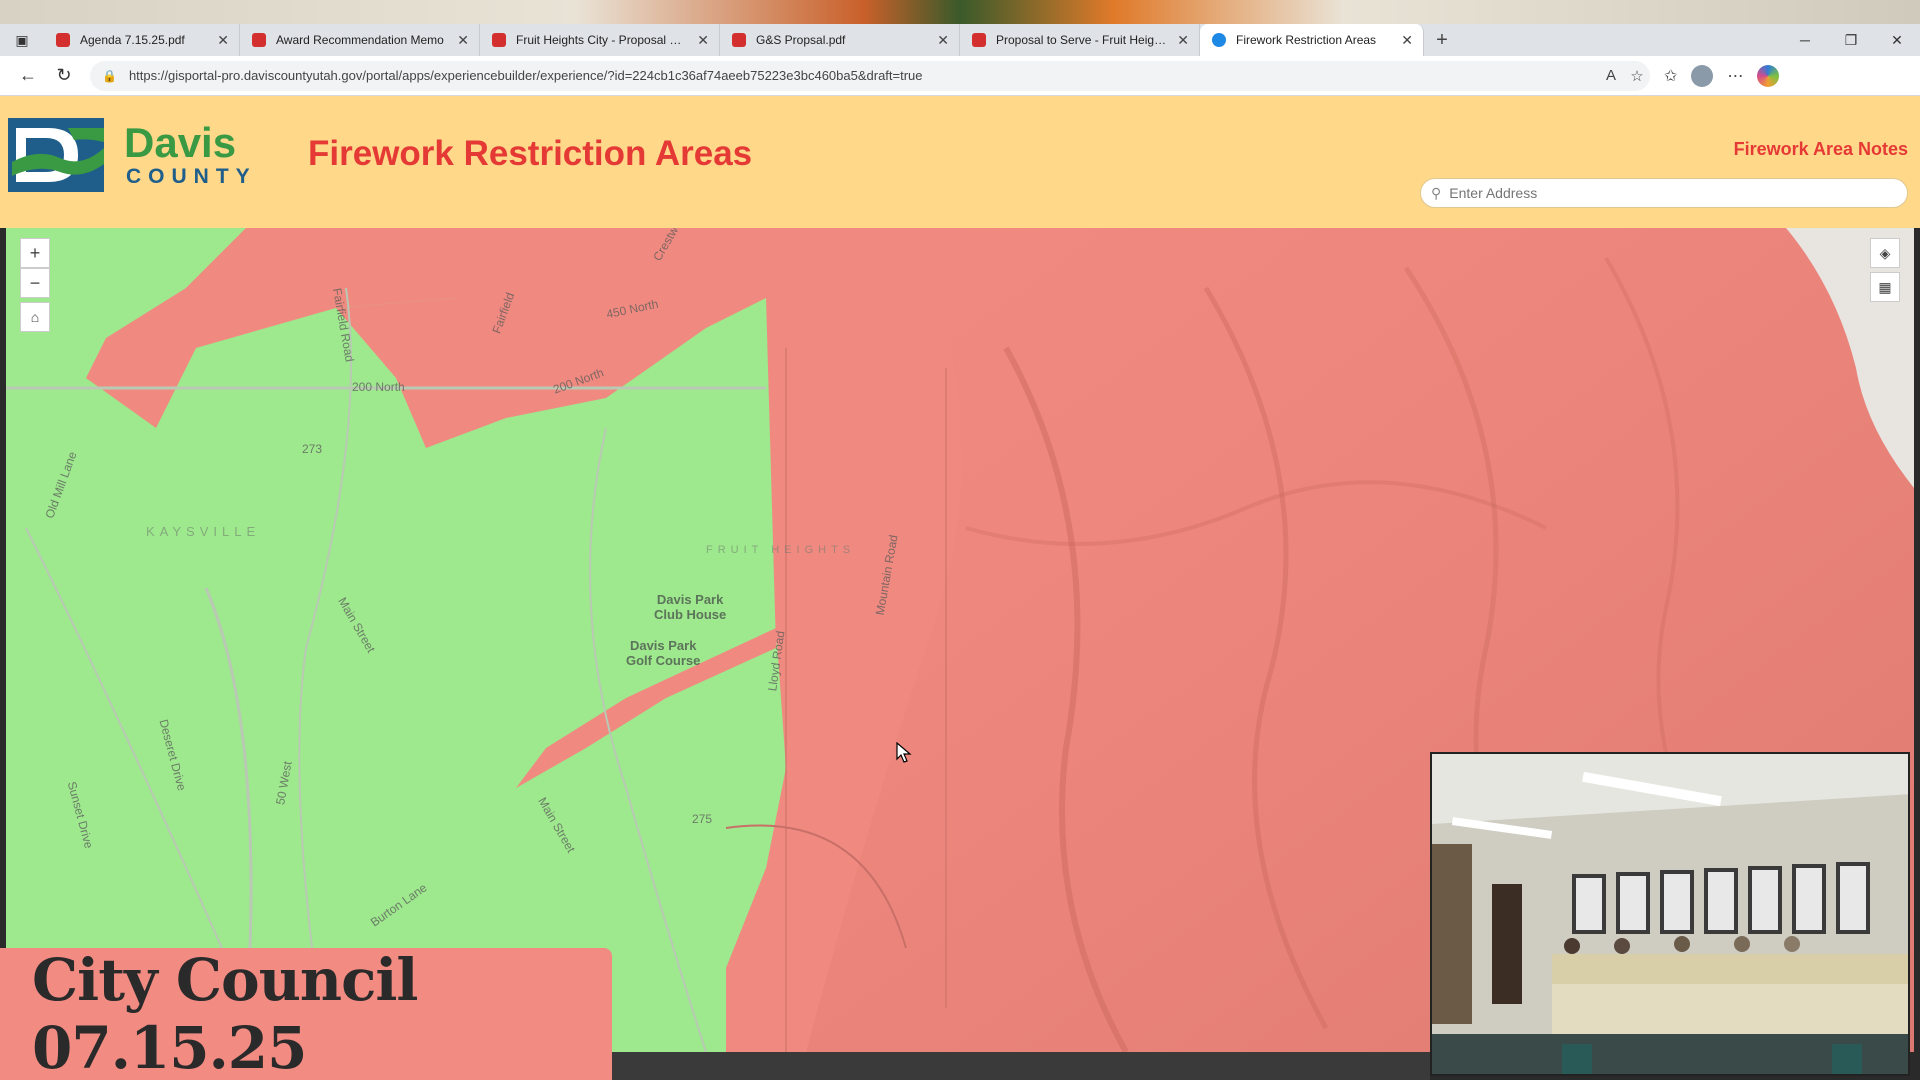  I want to click on tab-fruit-heights-proposal: Fruit Heights City - Proposal date ✕, so click(600, 40).